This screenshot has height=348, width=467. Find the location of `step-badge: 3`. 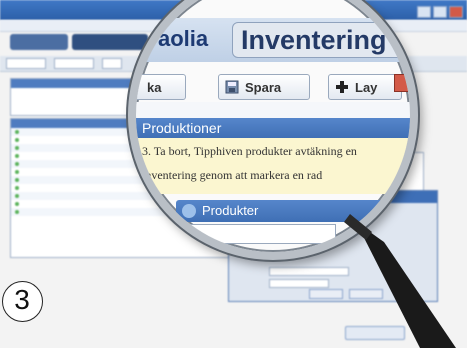

step-badge: 3 is located at coordinates (22, 301).